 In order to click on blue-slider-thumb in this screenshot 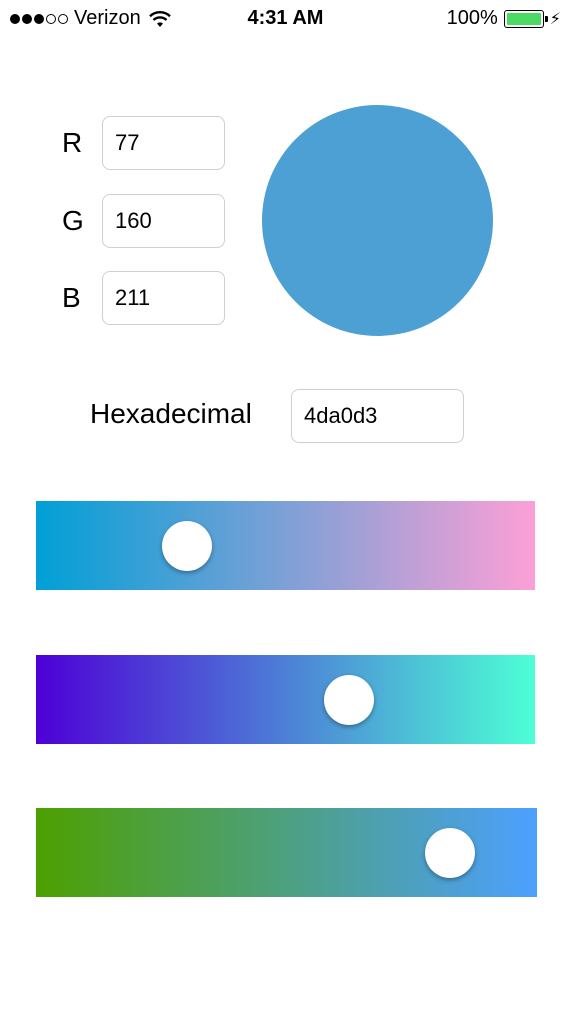, I will do `click(450, 852)`.